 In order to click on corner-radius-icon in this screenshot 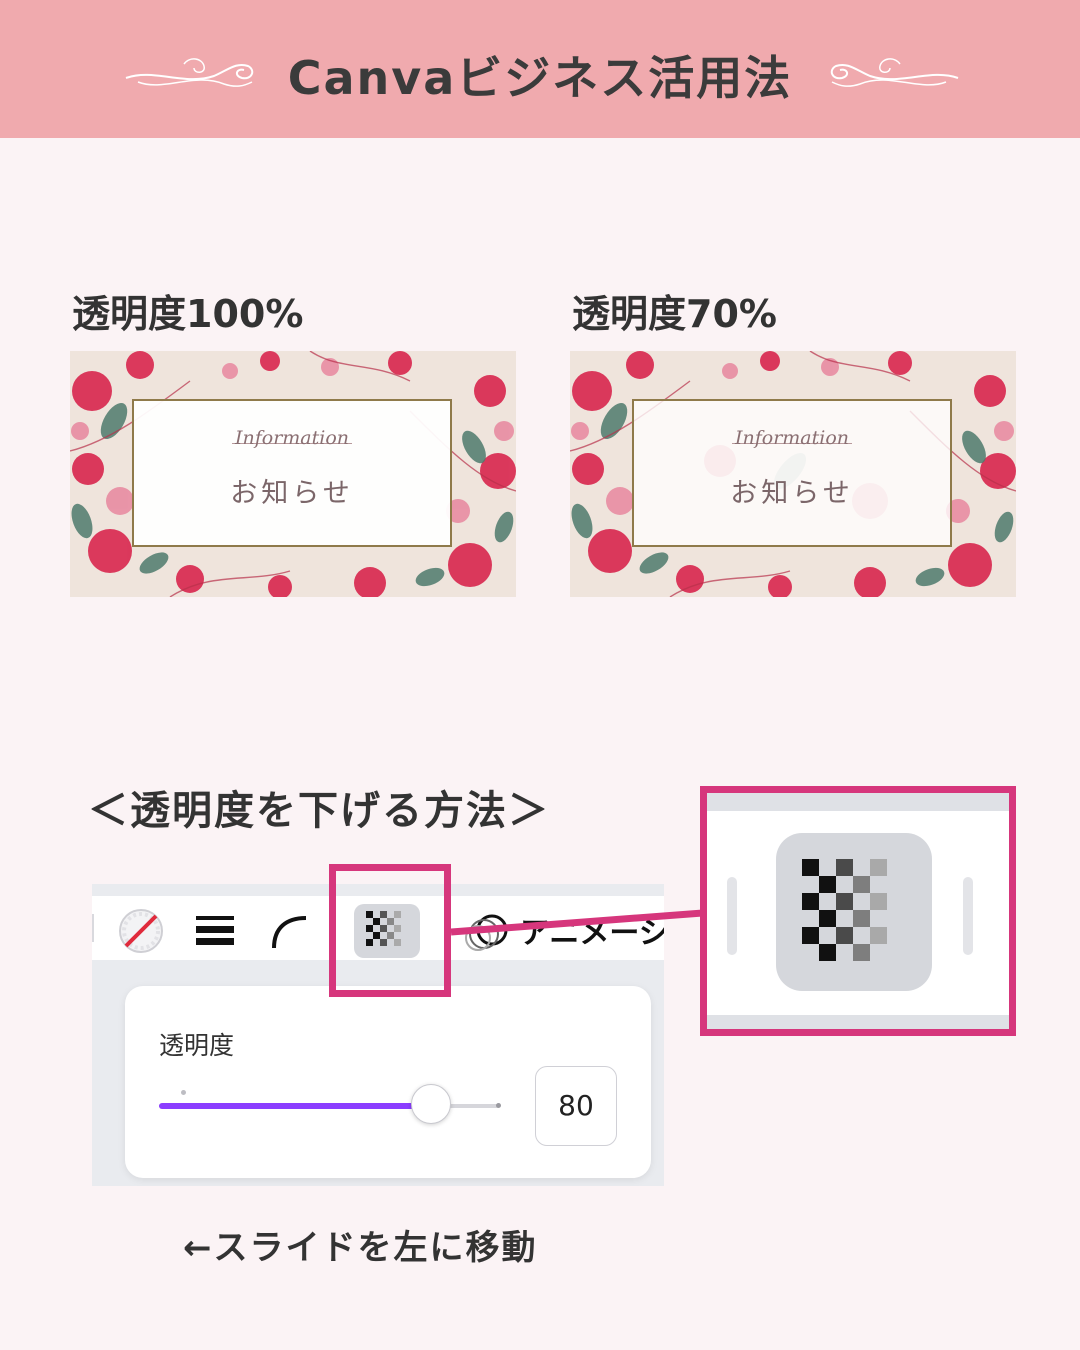, I will do `click(290, 932)`.